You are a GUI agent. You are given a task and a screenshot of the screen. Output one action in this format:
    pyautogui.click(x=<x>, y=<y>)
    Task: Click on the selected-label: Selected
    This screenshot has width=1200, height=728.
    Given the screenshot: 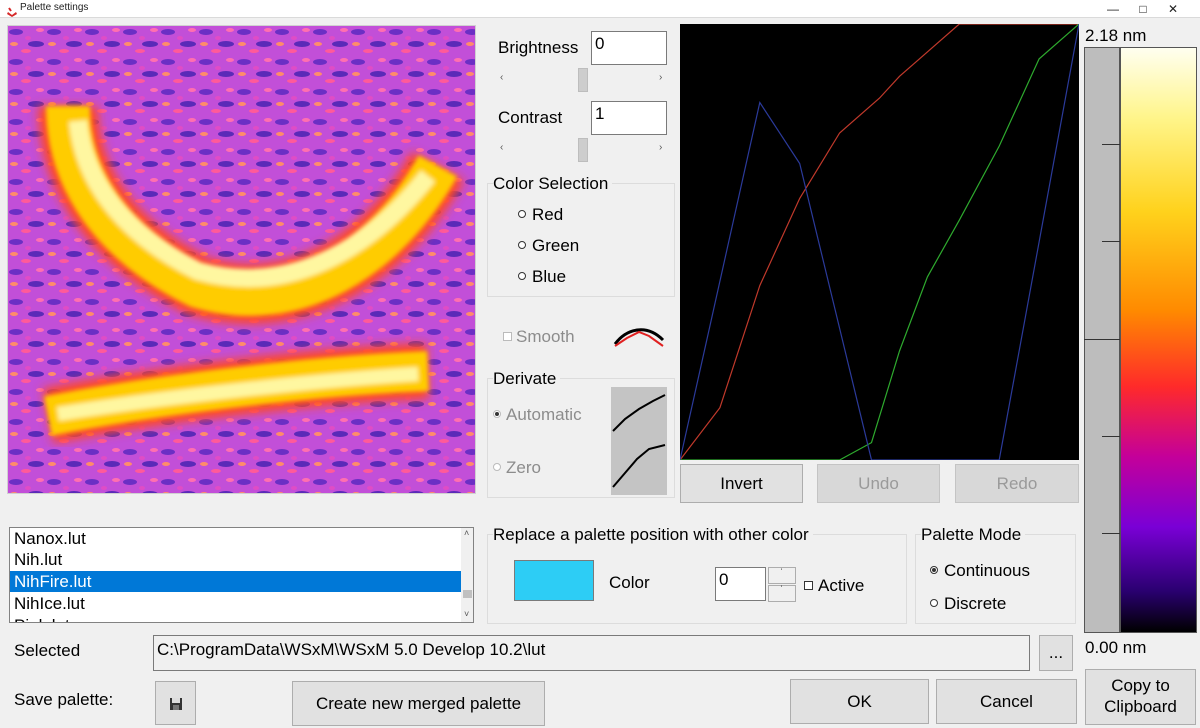 What is the action you would take?
    pyautogui.click(x=47, y=650)
    